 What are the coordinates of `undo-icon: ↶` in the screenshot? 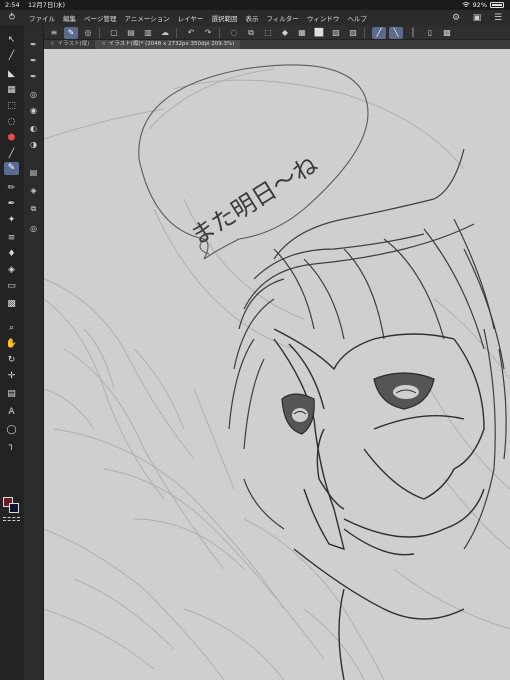 It's located at (191, 33).